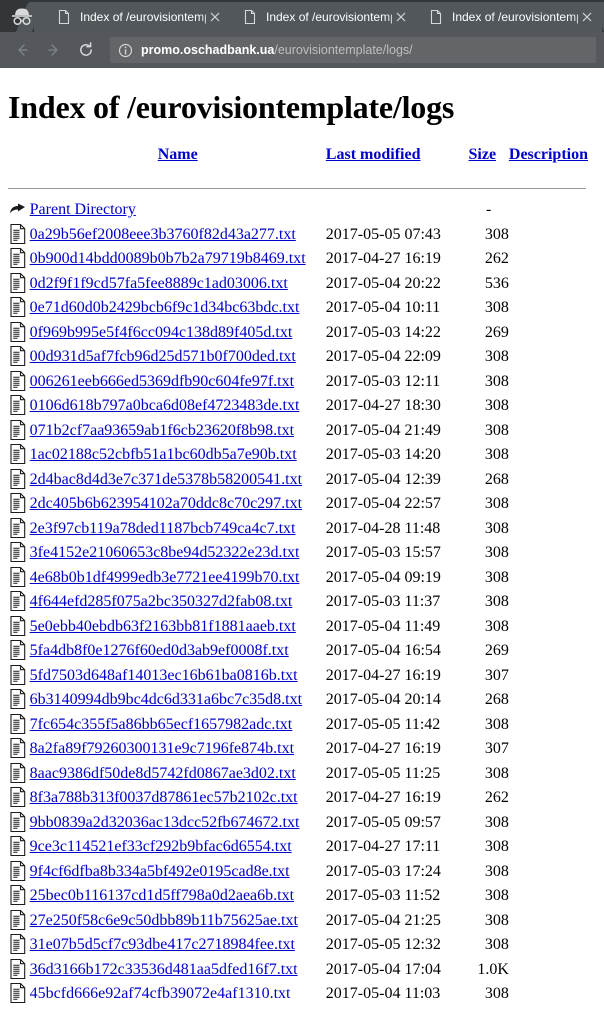 The height and width of the screenshot is (1032, 604). I want to click on file-link: 9bb0839a2d32036ac13dcc52fb674672.txt, so click(165, 822).